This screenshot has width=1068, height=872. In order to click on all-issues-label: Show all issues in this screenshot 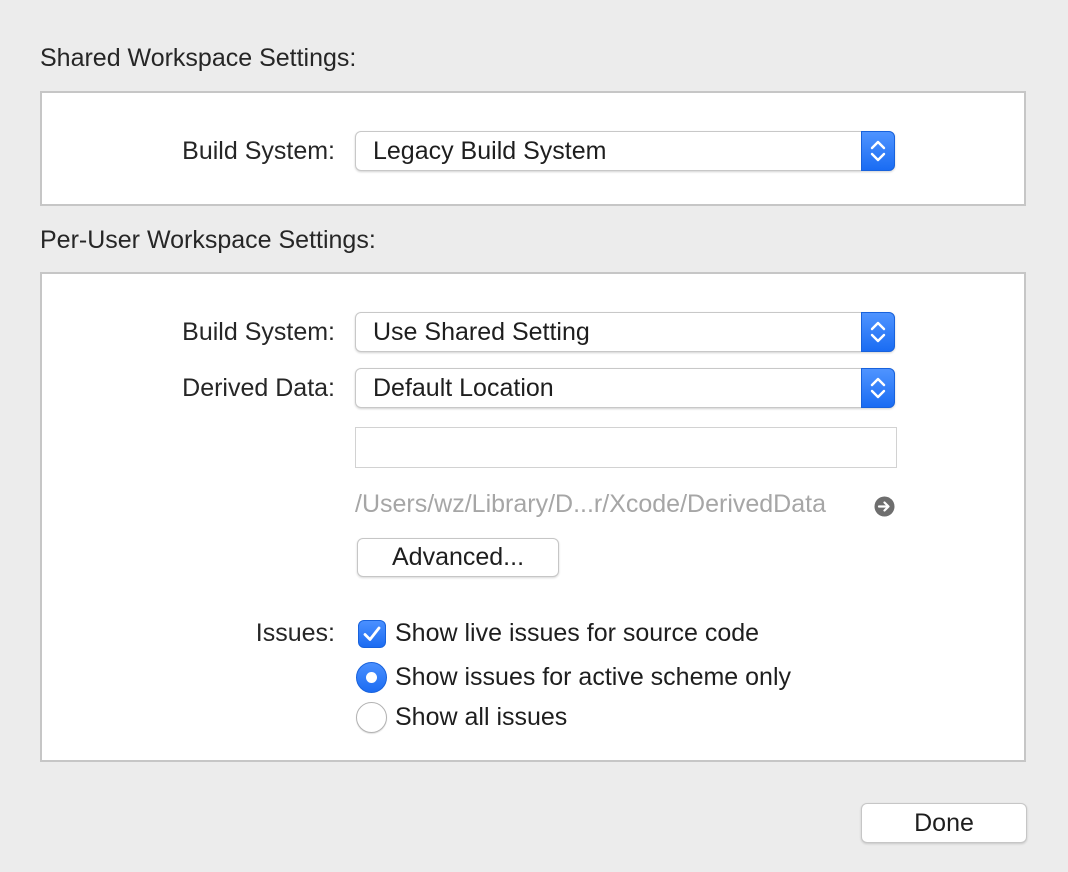, I will do `click(481, 717)`.